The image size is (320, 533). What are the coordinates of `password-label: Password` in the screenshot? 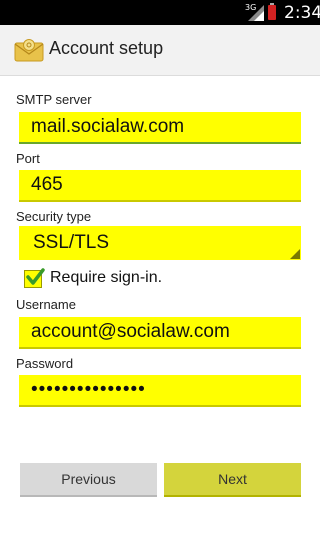 It's located at (45, 363).